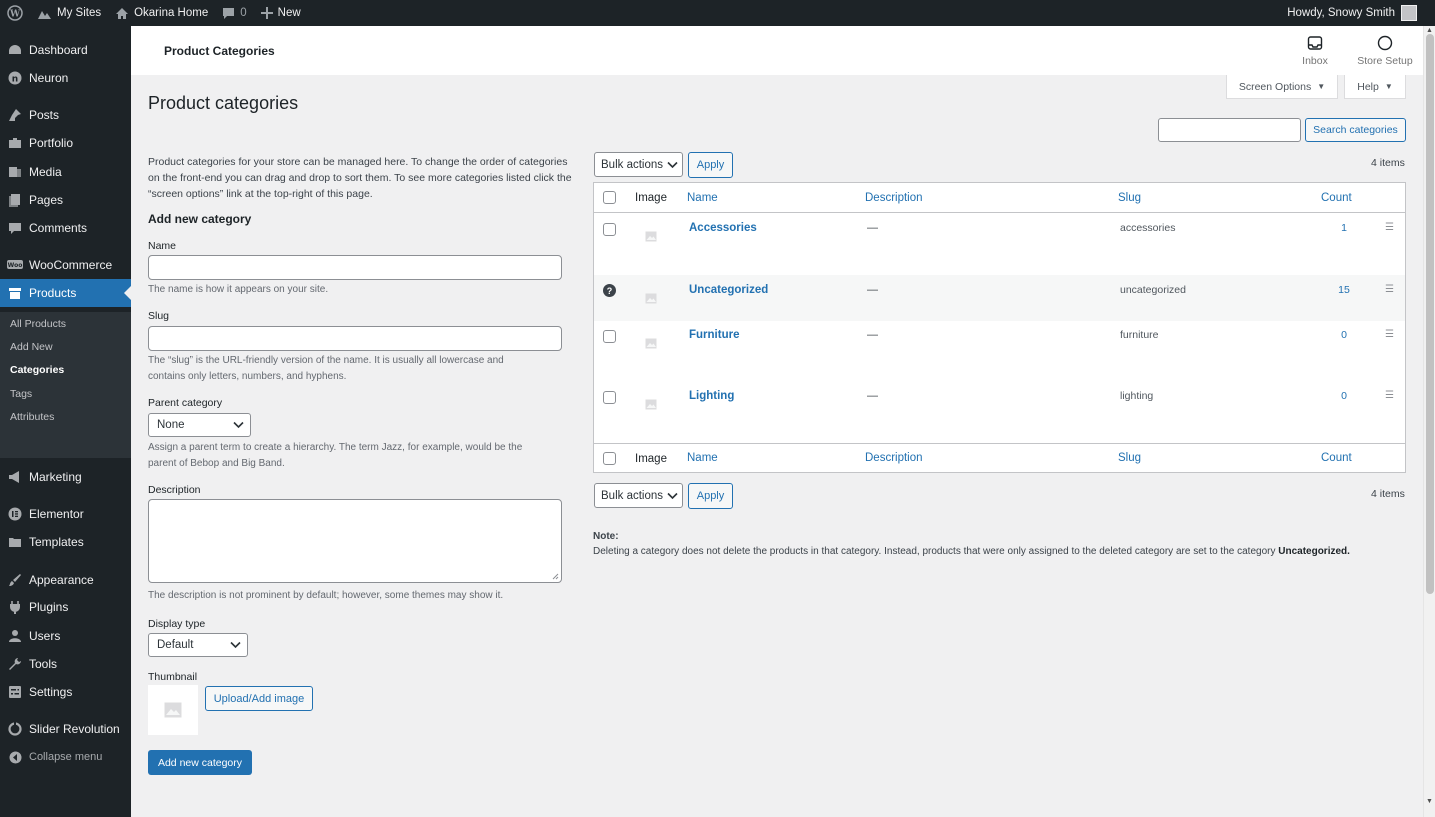 This screenshot has width=1435, height=817. Describe the element at coordinates (21, 394) in the screenshot. I see `submenu-tags: Tags` at that location.